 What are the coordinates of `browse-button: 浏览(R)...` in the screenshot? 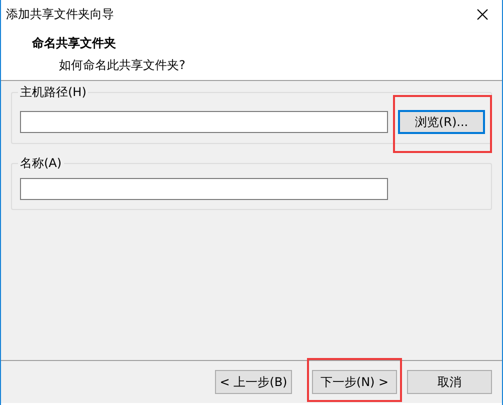 It's located at (441, 122).